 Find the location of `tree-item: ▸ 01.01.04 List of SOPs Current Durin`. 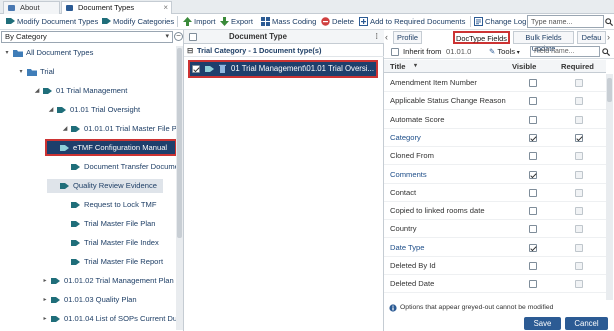

tree-item: ▸ 01.01.04 List of SOPs Current Durin is located at coordinates (91, 319).